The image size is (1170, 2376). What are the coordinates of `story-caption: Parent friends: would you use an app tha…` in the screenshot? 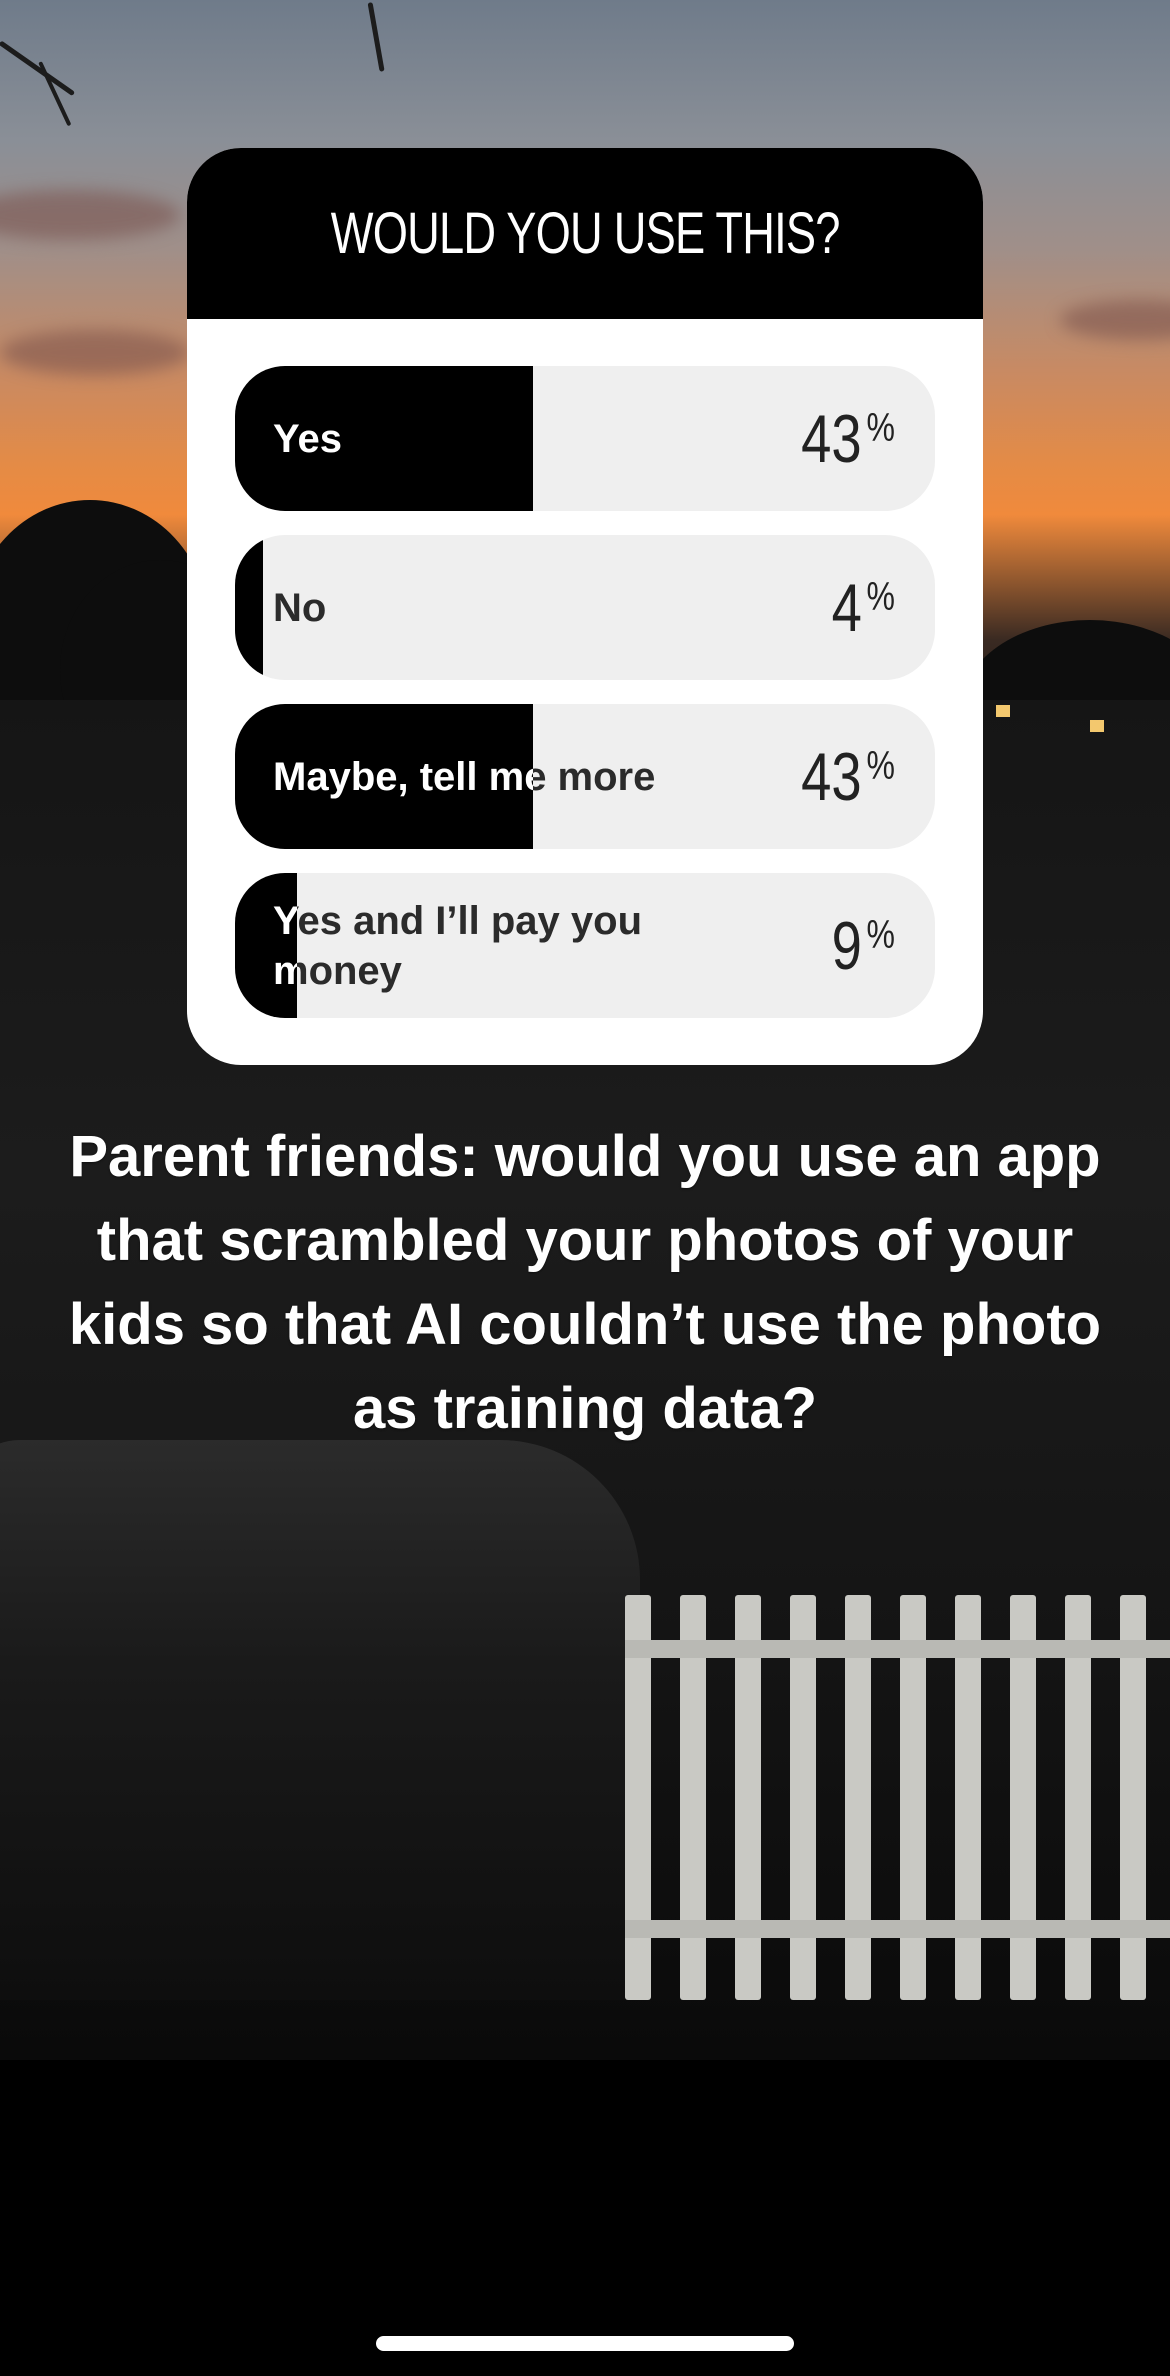 It's located at (585, 1282).